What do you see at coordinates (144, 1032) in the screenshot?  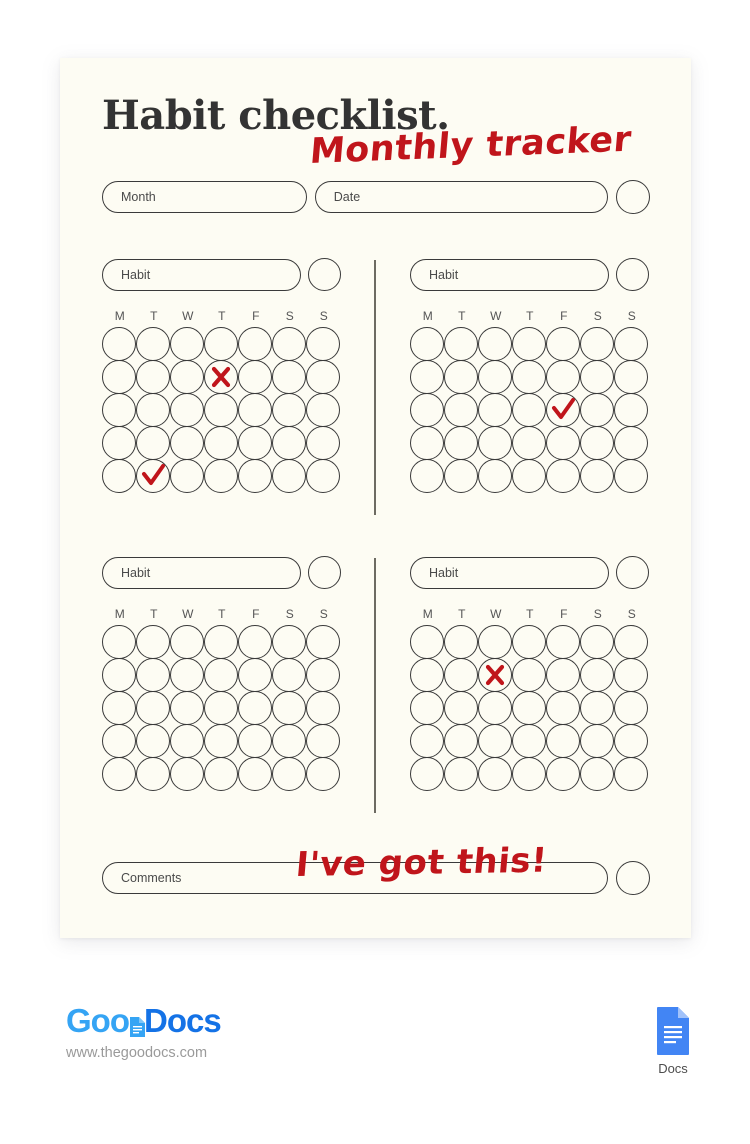 I see `goodocs-branding: Goo Docs www.thegoodocs.com` at bounding box center [144, 1032].